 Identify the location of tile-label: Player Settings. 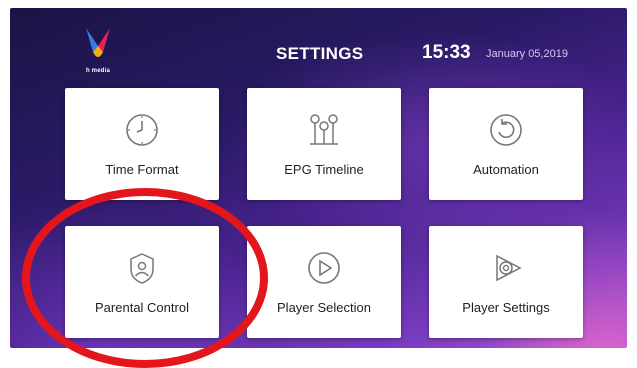
(506, 307).